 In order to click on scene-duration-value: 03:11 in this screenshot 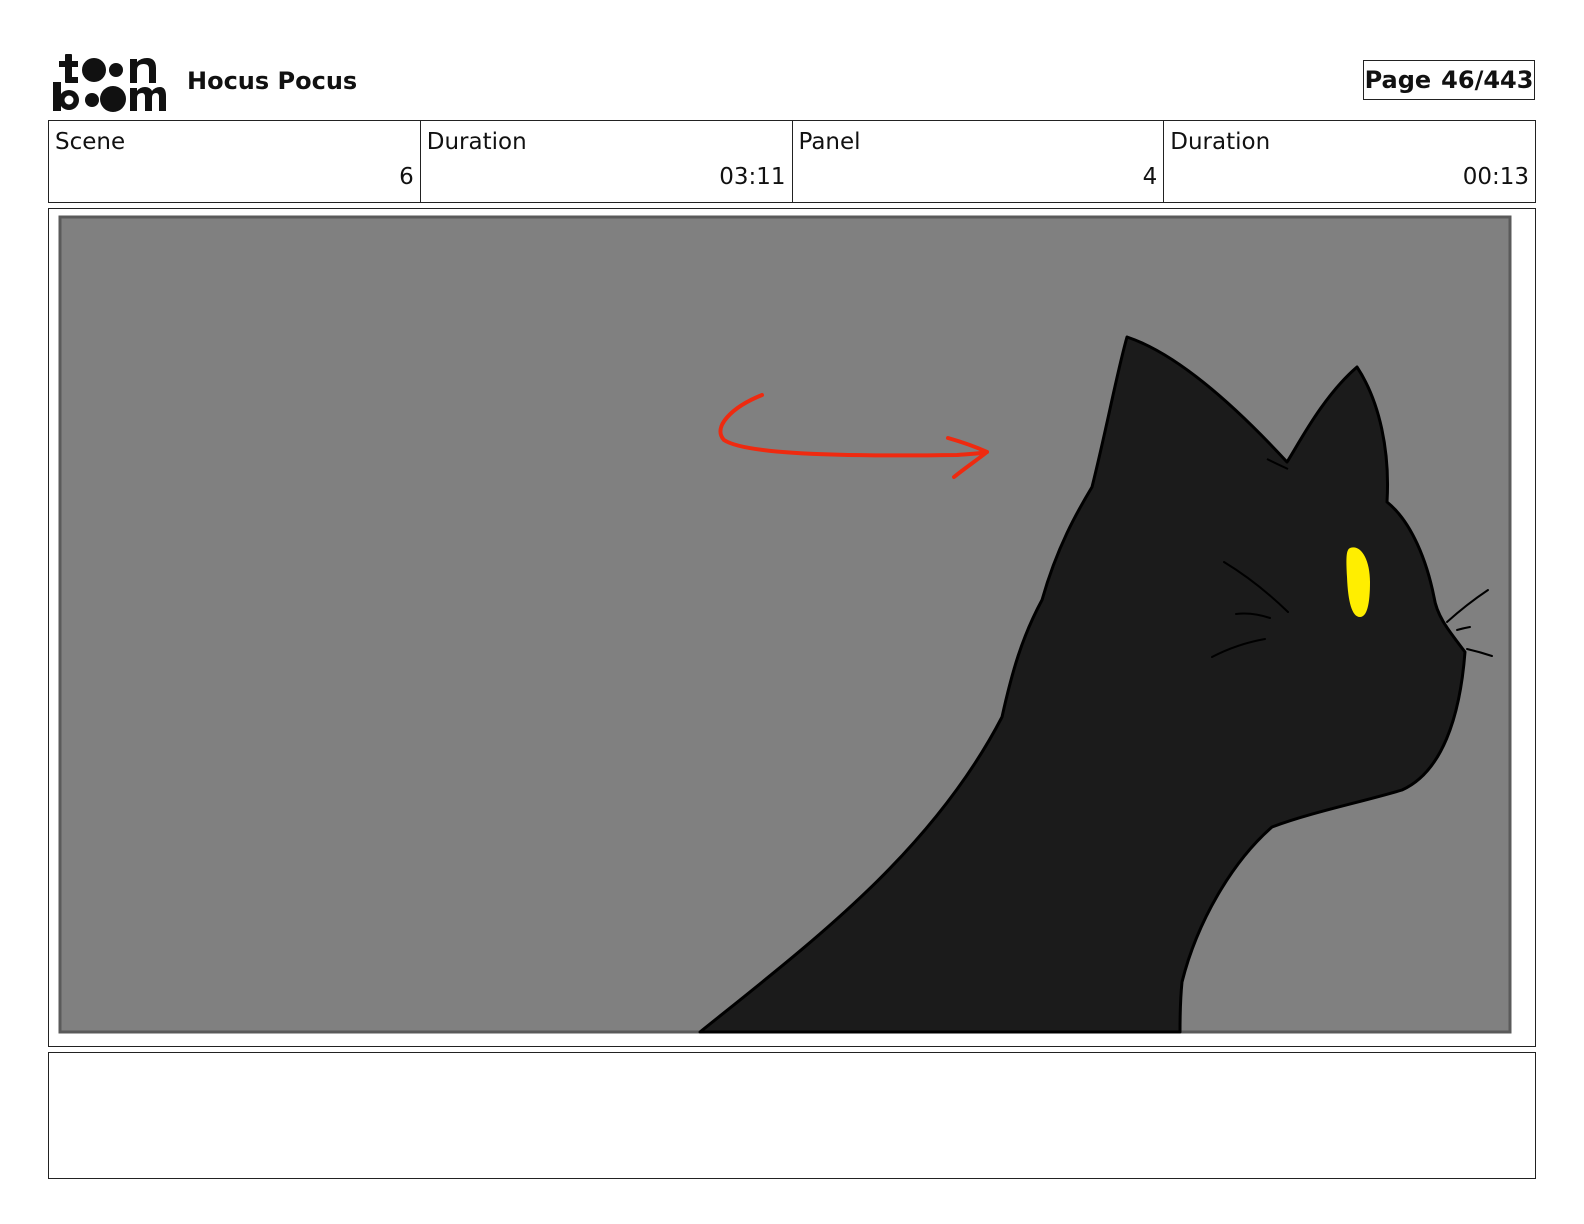, I will do `click(752, 177)`.